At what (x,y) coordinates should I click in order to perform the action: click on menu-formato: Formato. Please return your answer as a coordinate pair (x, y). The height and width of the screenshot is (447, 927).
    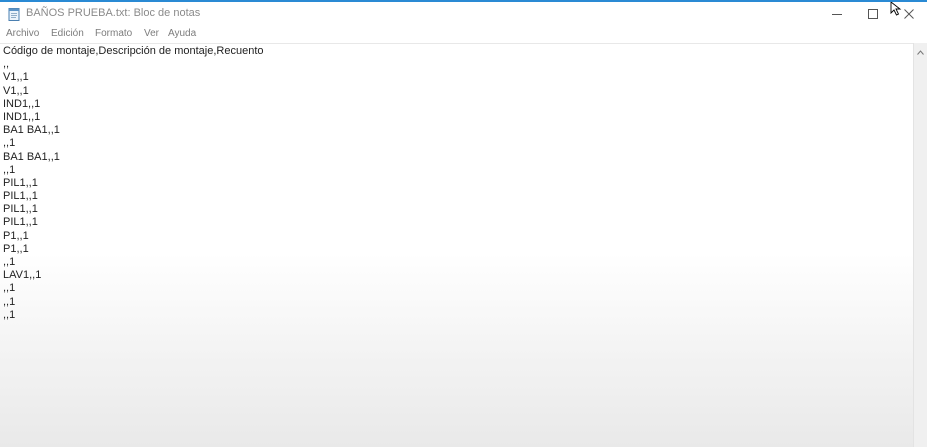
    Looking at the image, I should click on (113, 33).